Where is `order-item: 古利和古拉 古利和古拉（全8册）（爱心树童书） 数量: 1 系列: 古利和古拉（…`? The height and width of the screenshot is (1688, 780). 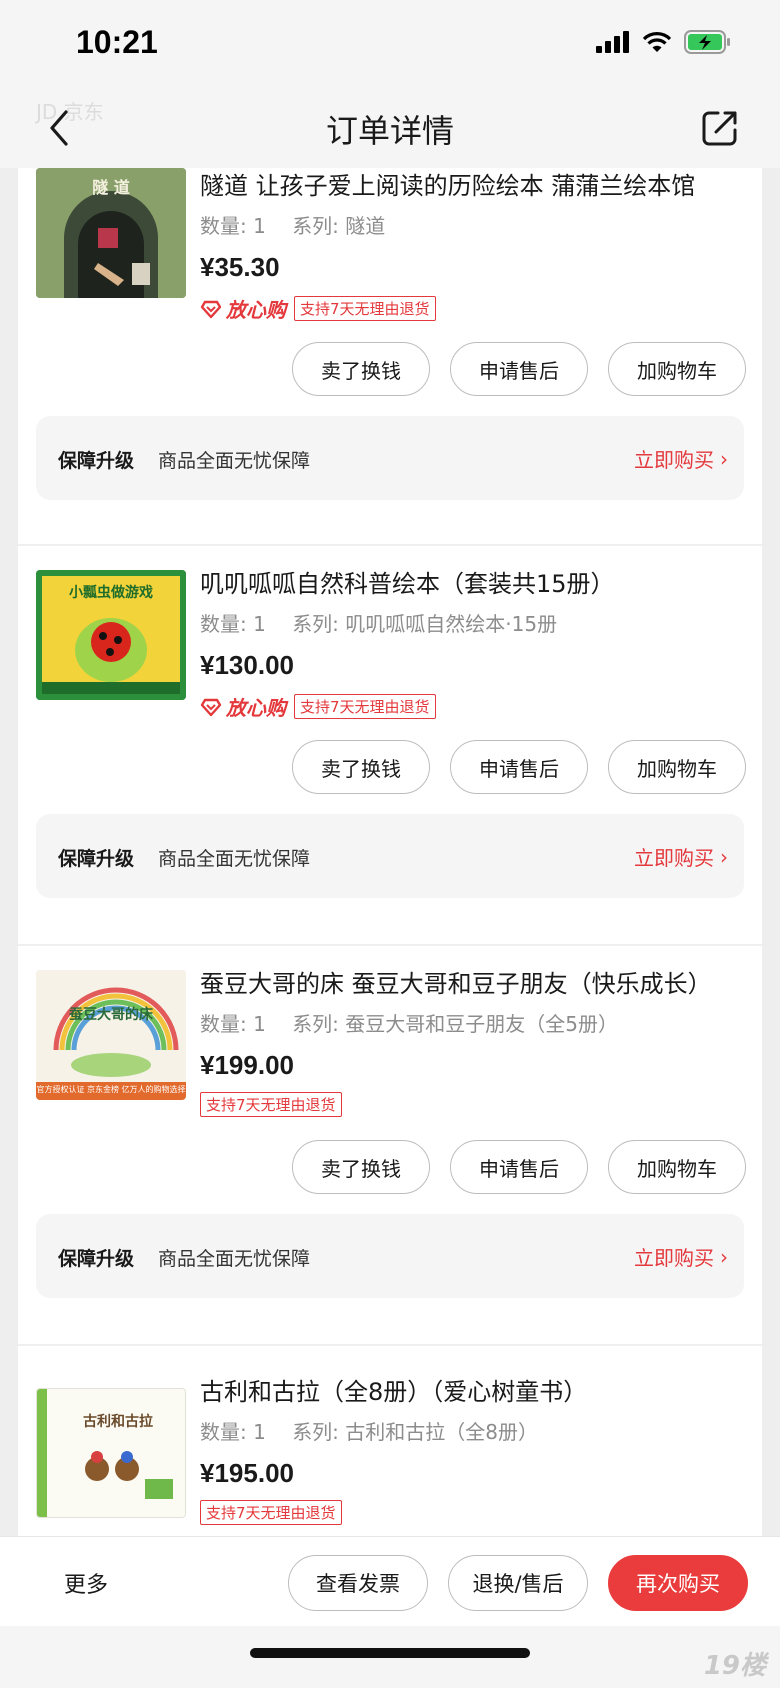
order-item: 古利和古拉 古利和古拉（全8册）（爱心树童书） 数量: 1 系列: 古利和古拉（… is located at coordinates (390, 1440).